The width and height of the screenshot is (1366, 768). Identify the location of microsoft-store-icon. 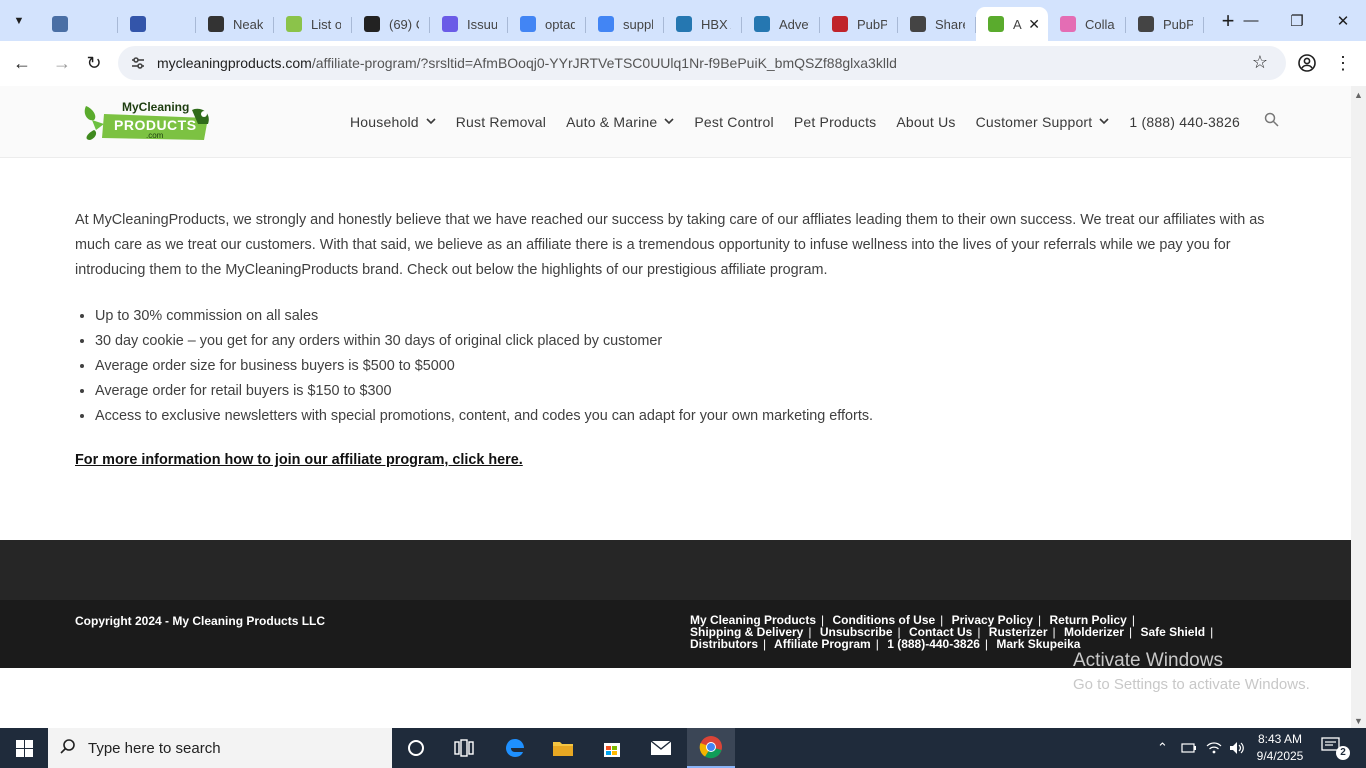
(612, 748).